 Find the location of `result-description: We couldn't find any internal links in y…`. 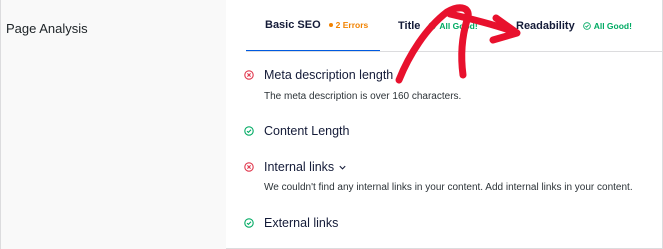

result-description: We couldn't find any internal links in y… is located at coordinates (448, 187).